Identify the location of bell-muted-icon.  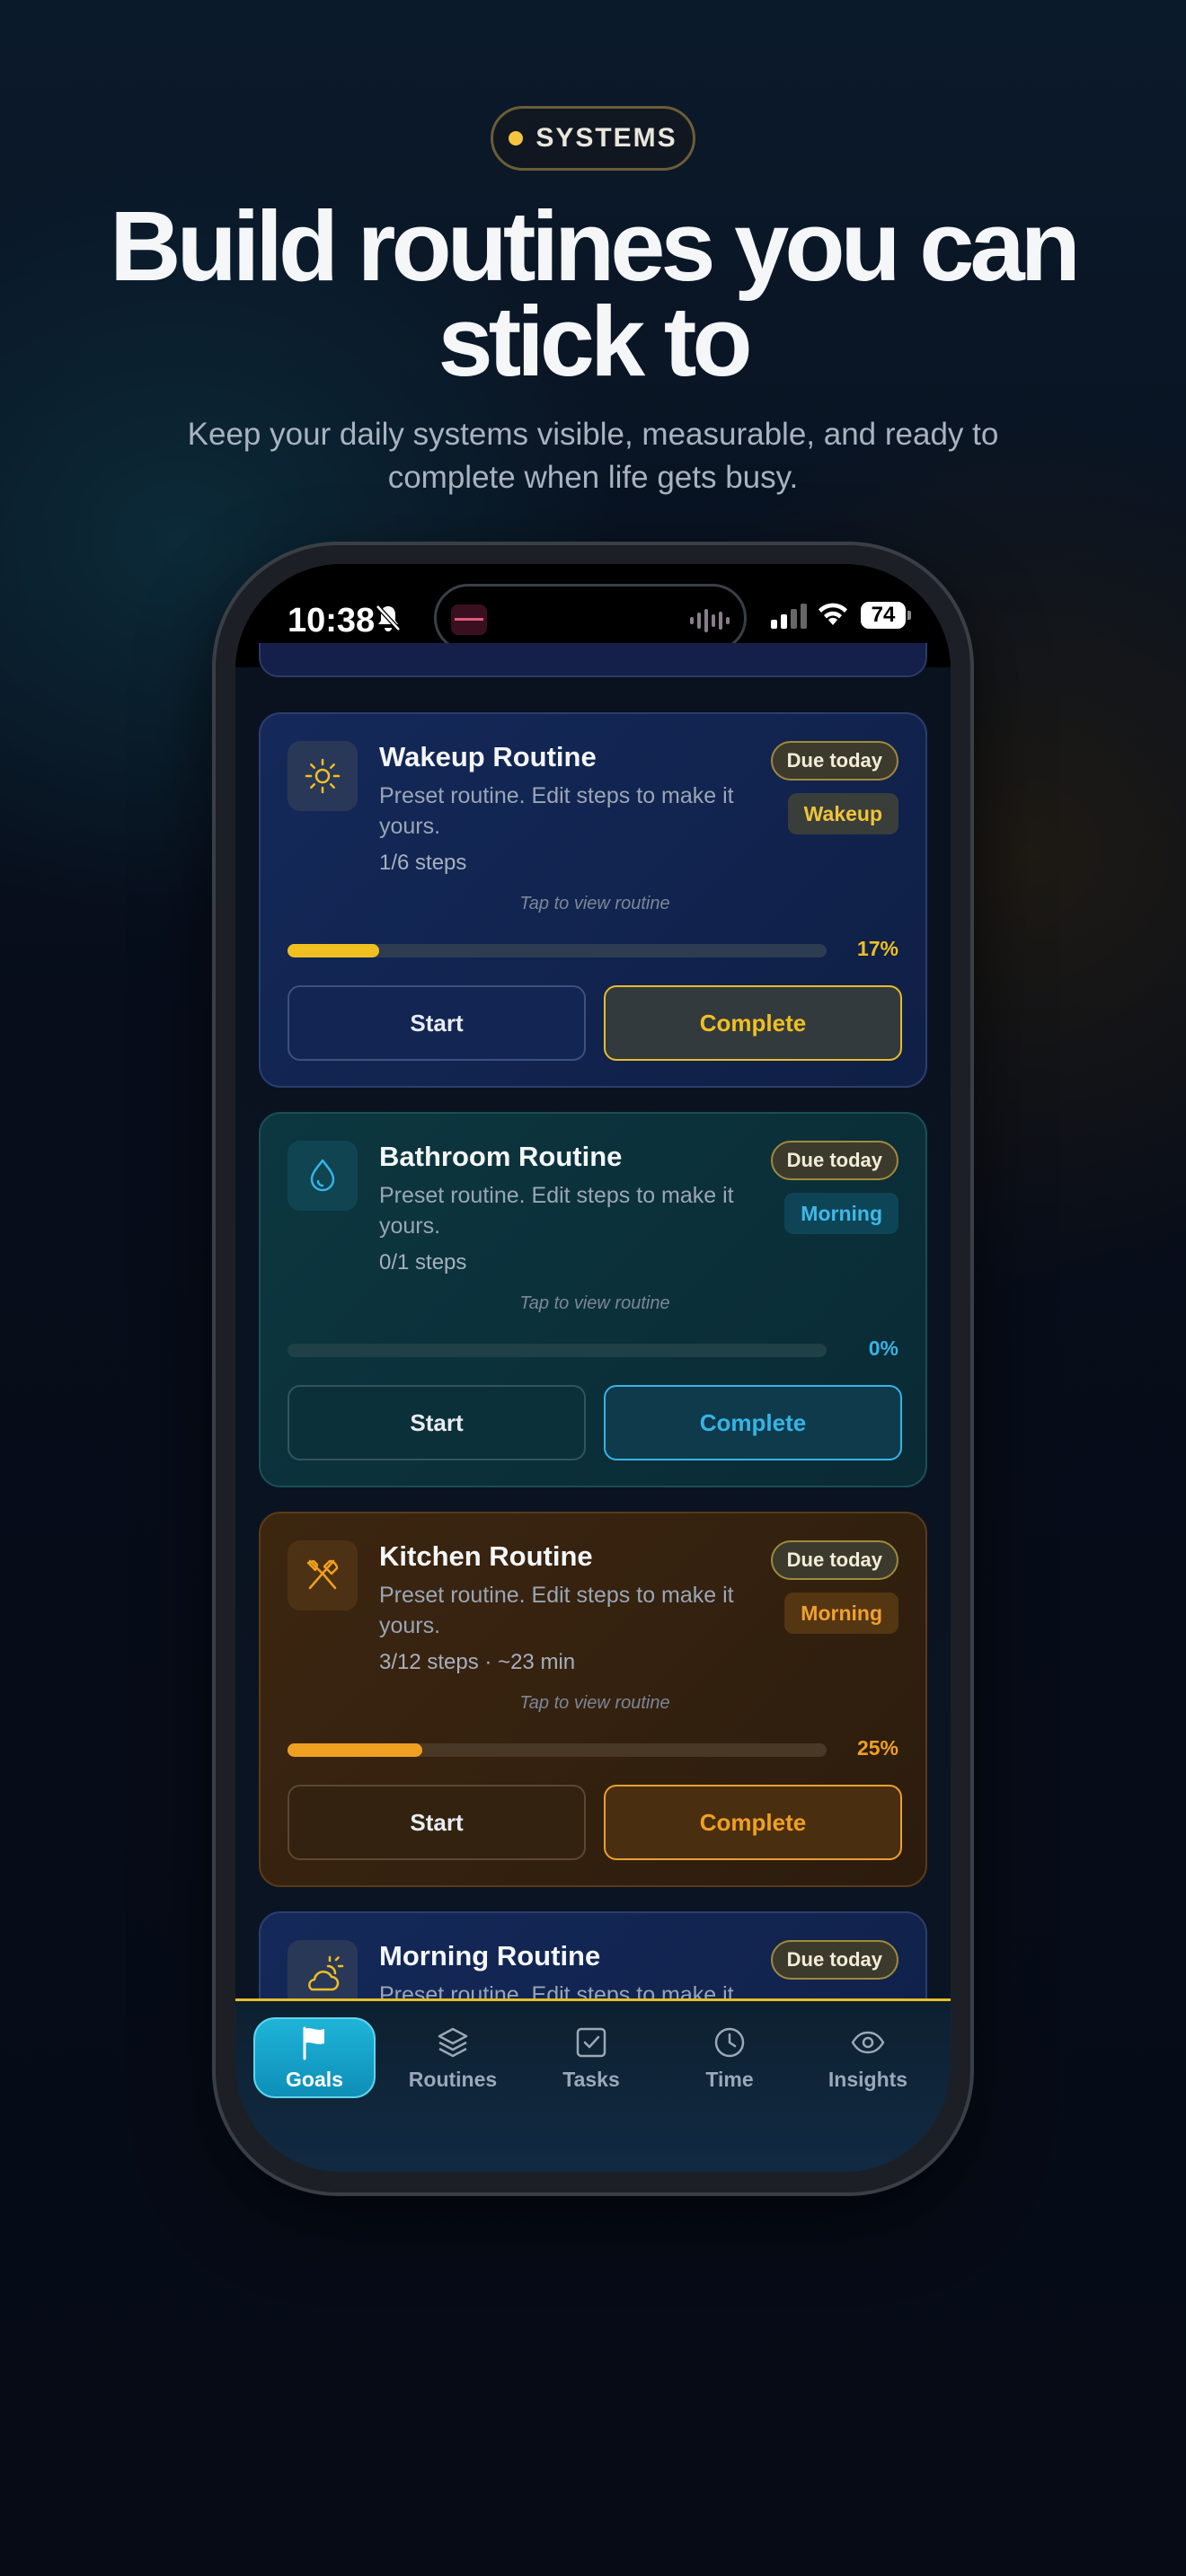
(388, 617).